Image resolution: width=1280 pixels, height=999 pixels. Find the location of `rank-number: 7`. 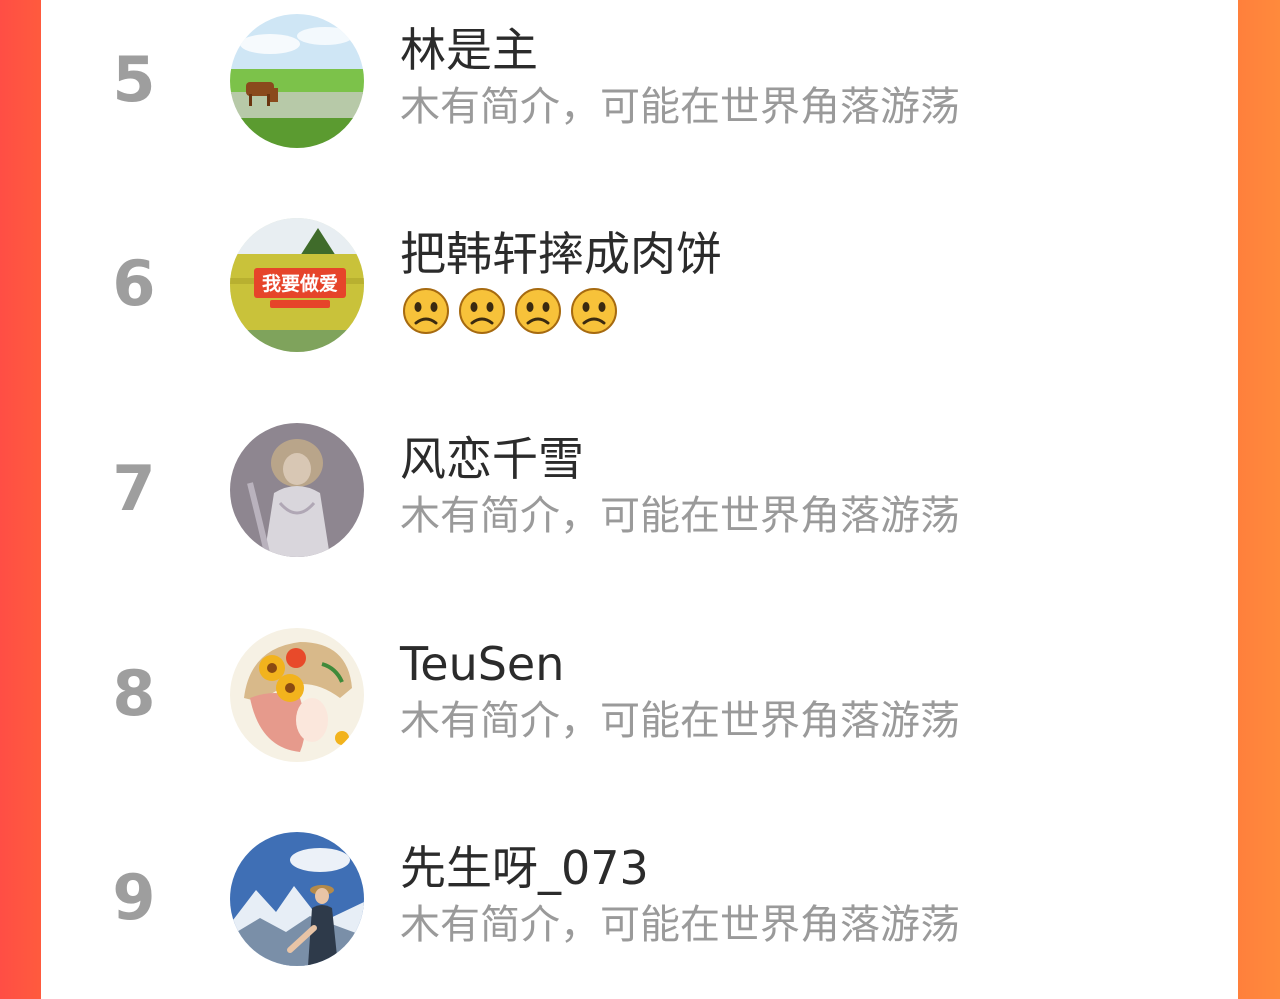

rank-number: 7 is located at coordinates (134, 488).